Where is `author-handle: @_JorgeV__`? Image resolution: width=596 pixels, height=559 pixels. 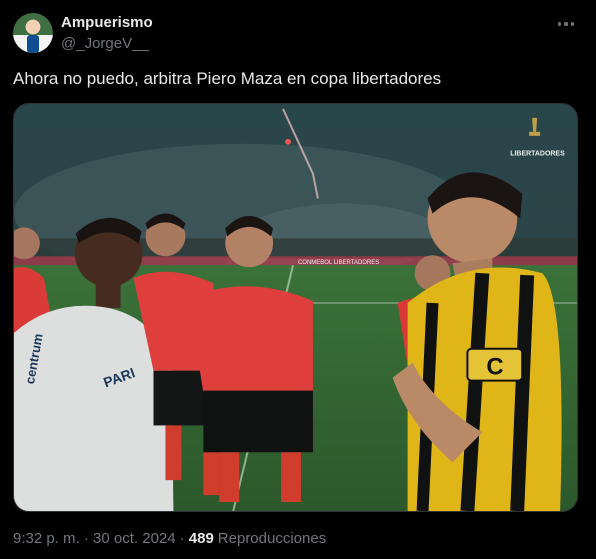
author-handle: @_JorgeV__ is located at coordinates (105, 43).